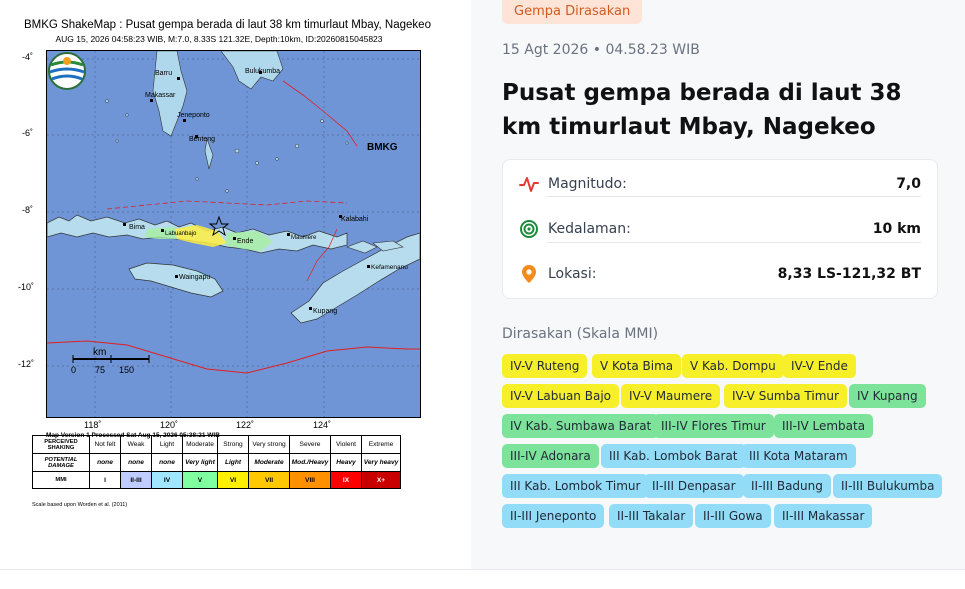 The image size is (965, 589). I want to click on legend-row-header: PERCEIVED SHAKING, so click(61, 444).